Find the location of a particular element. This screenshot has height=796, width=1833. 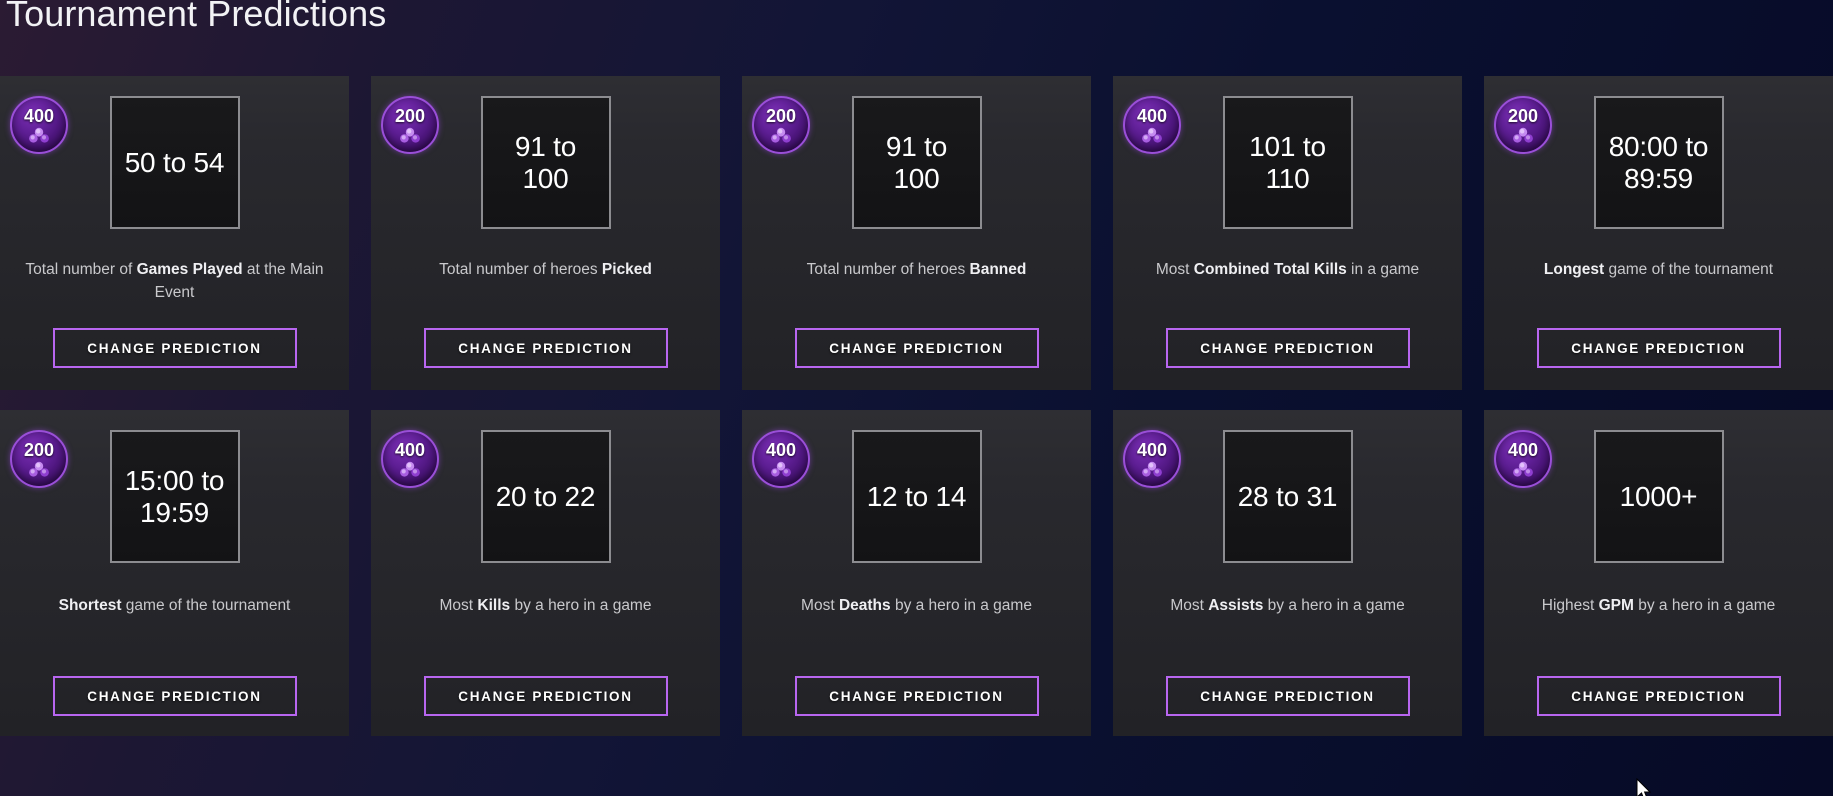

prediction-value-box: 1000+ is located at coordinates (1658, 496).